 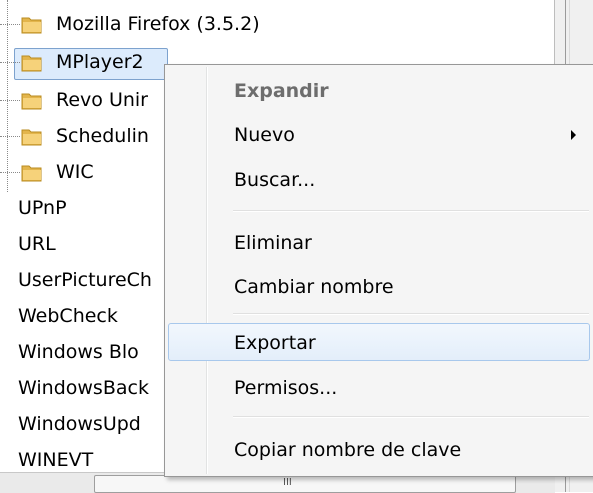 I want to click on tree-item-label: URL, so click(x=37, y=244).